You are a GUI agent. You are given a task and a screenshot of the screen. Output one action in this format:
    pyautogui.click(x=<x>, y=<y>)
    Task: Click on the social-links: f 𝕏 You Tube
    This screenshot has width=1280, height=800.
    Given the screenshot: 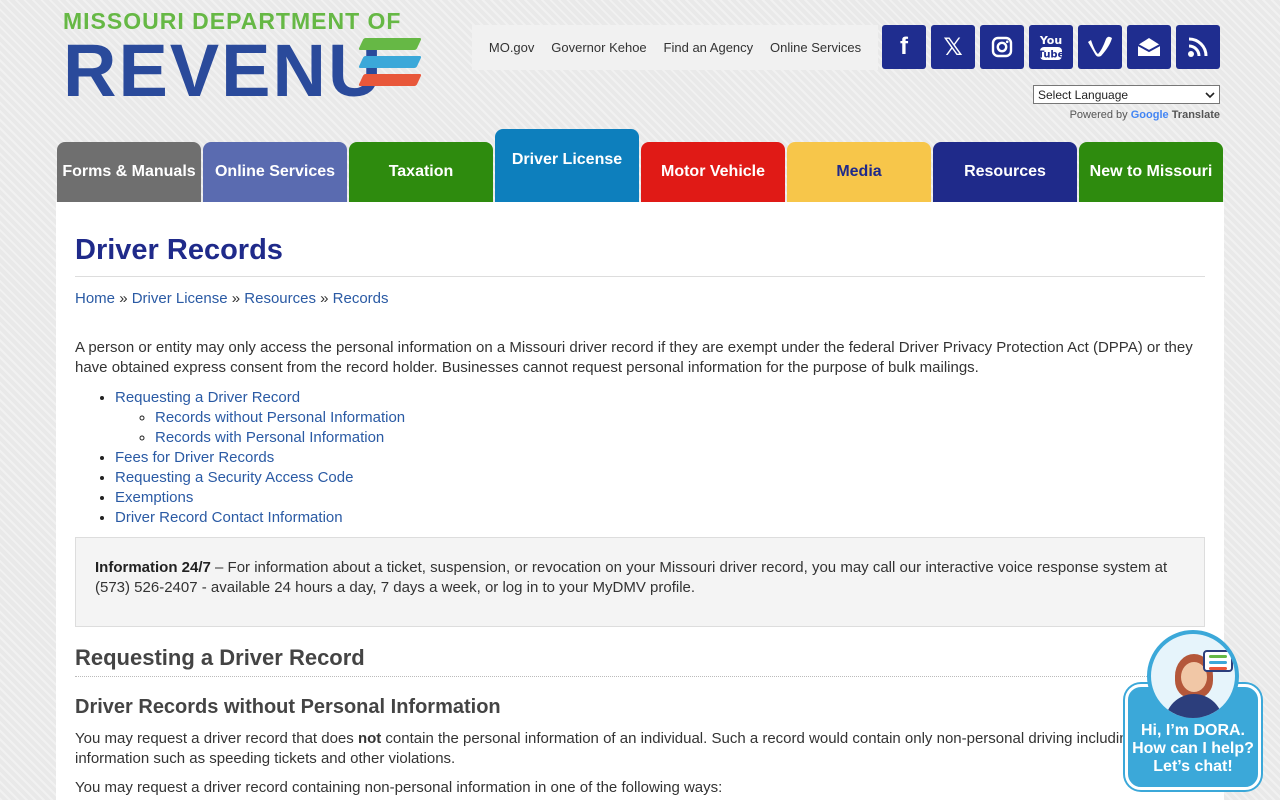 What is the action you would take?
    pyautogui.click(x=1051, y=47)
    